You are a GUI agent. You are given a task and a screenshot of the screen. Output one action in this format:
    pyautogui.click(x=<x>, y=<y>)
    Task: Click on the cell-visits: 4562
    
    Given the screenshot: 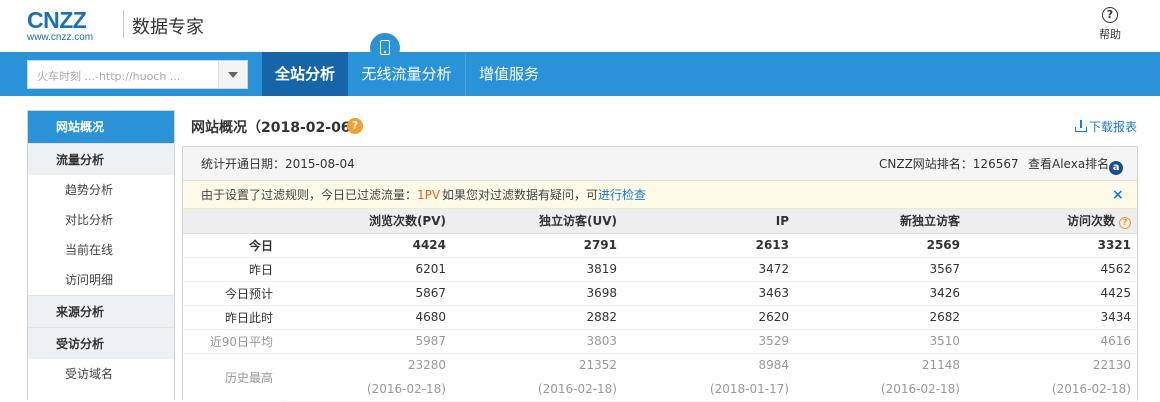 What is the action you would take?
    pyautogui.click(x=1051, y=269)
    